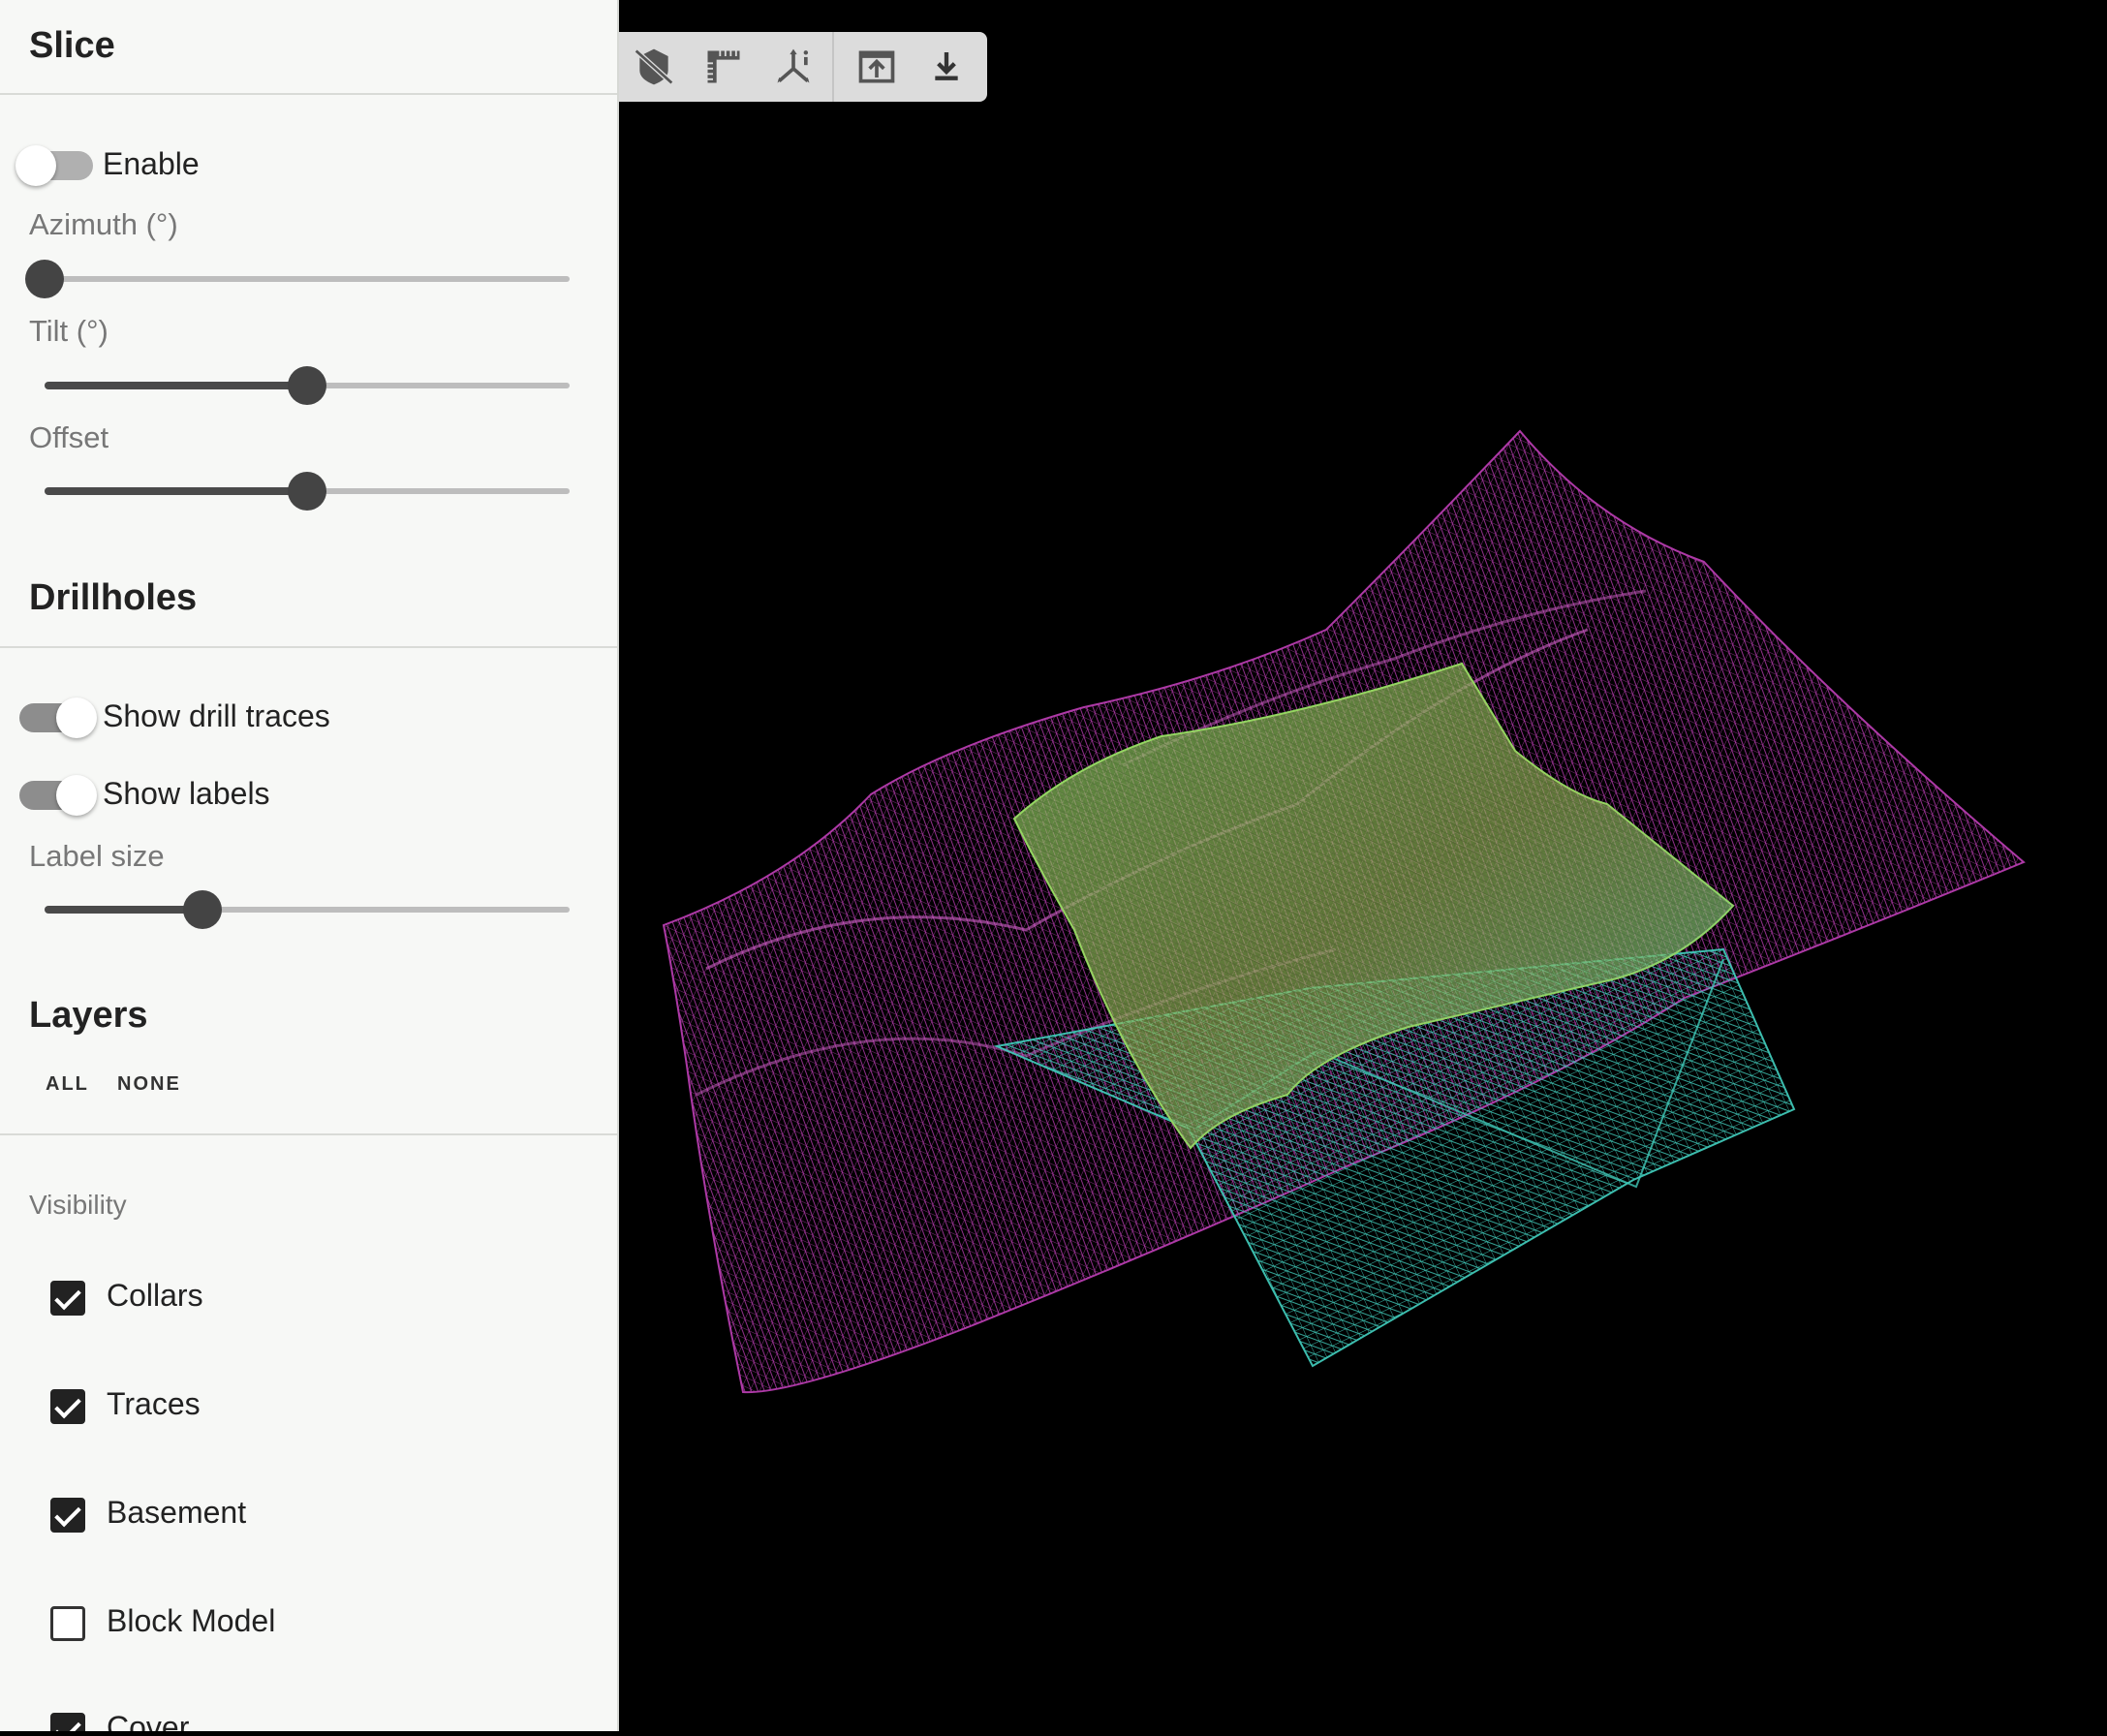 The width and height of the screenshot is (2107, 1736). What do you see at coordinates (793, 67) in the screenshot?
I see `axes-info-icon` at bounding box center [793, 67].